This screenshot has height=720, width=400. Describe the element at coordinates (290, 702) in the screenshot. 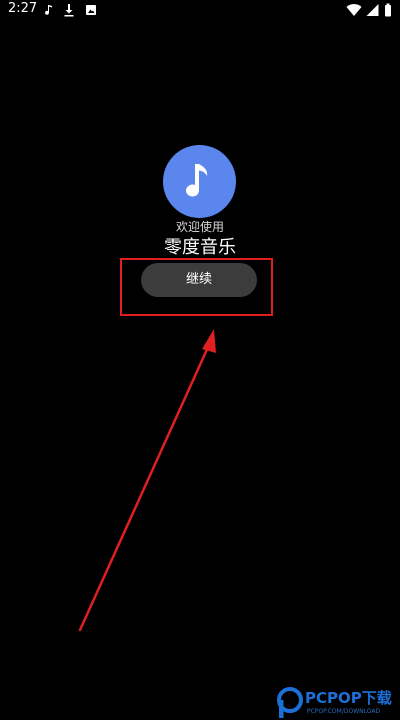

I see `pcpop-logo-icon` at that location.